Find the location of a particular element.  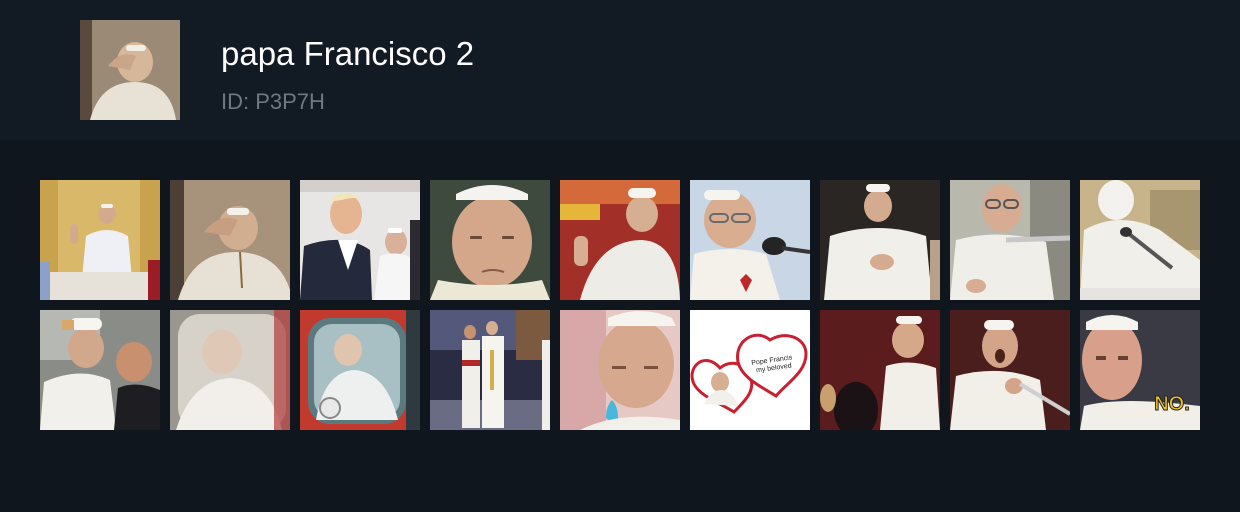

sticker-pope-shocked-pointing is located at coordinates (1010, 370).